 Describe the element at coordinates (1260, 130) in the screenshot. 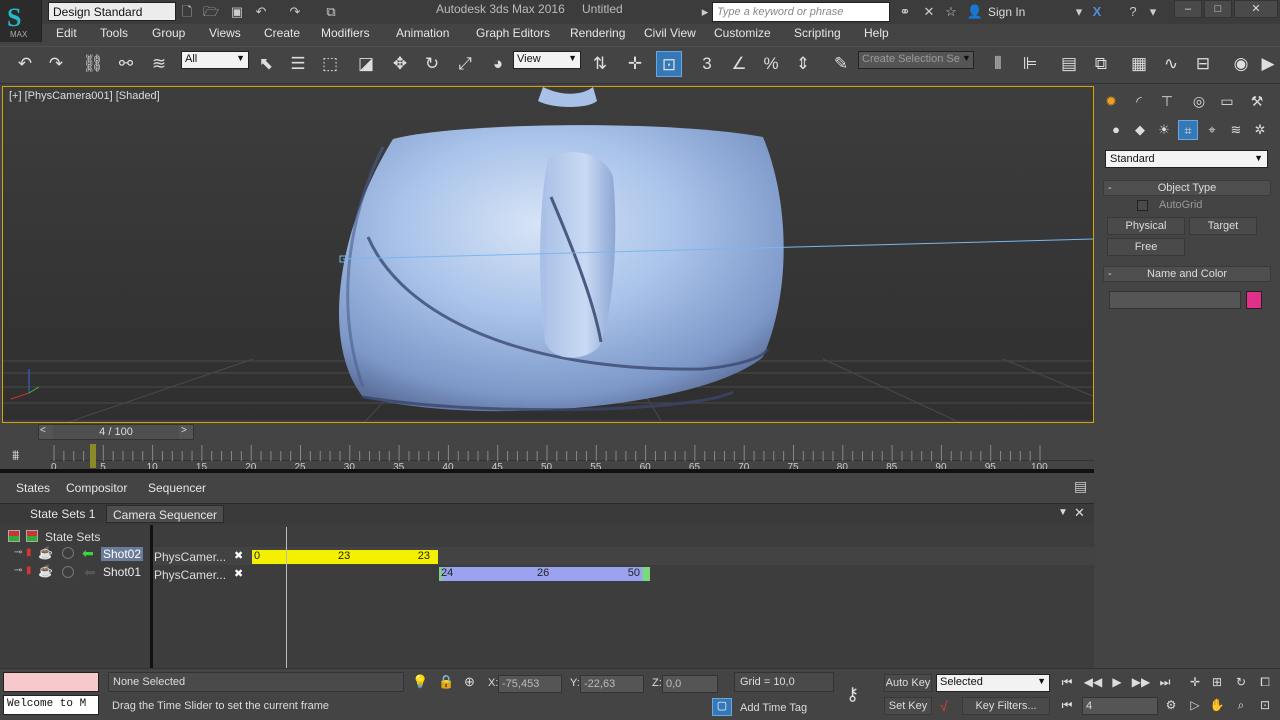

I see `systems-icon: ✲` at that location.